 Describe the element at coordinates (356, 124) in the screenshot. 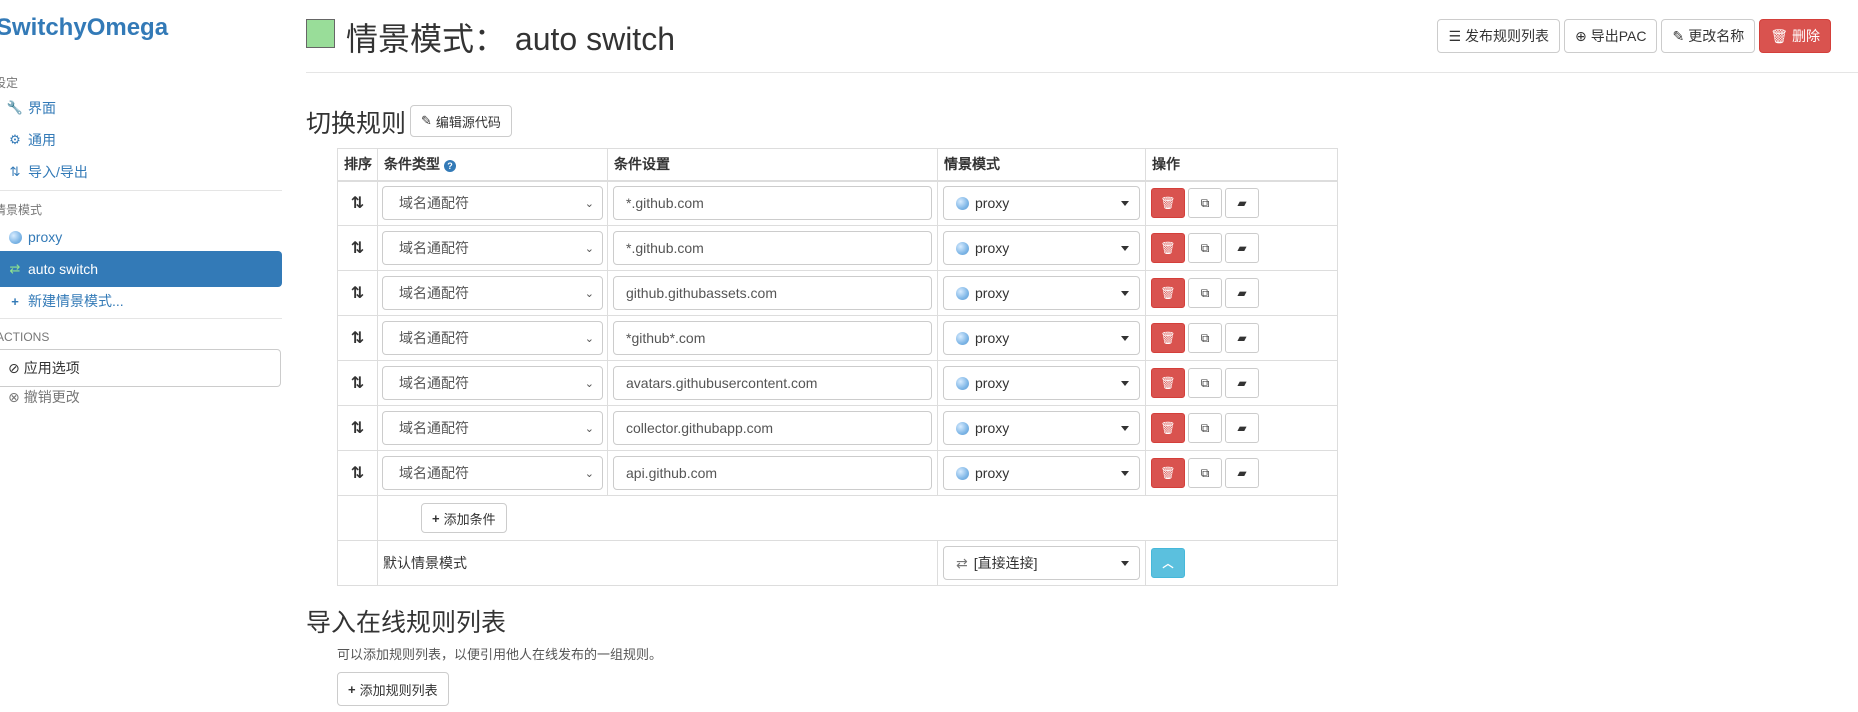

I see `rules-section-title: 切换规则` at that location.